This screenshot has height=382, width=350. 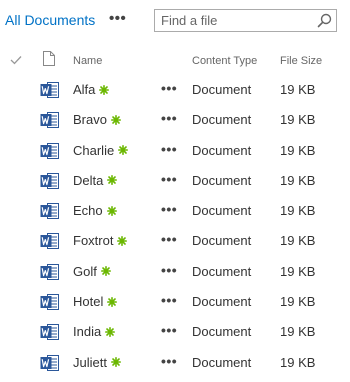 I want to click on file-name-link: Hotel, so click(x=95, y=301).